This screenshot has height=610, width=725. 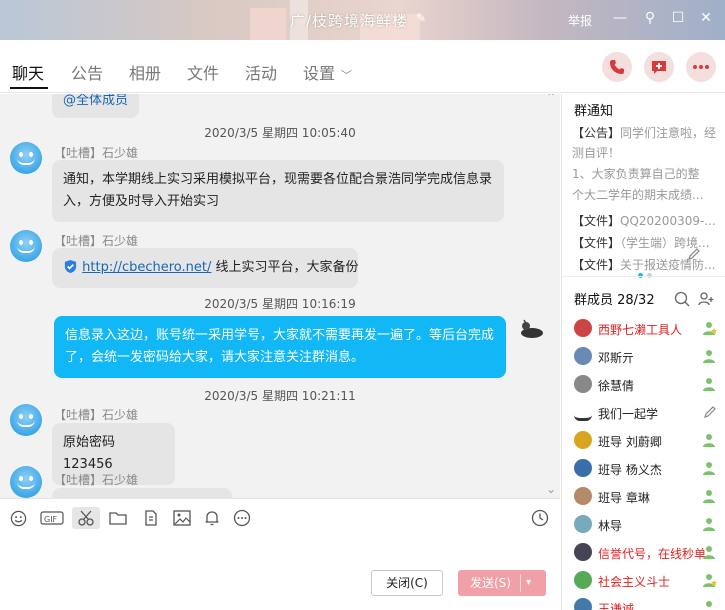 I want to click on member-item: 班导 章琳, so click(x=649, y=497).